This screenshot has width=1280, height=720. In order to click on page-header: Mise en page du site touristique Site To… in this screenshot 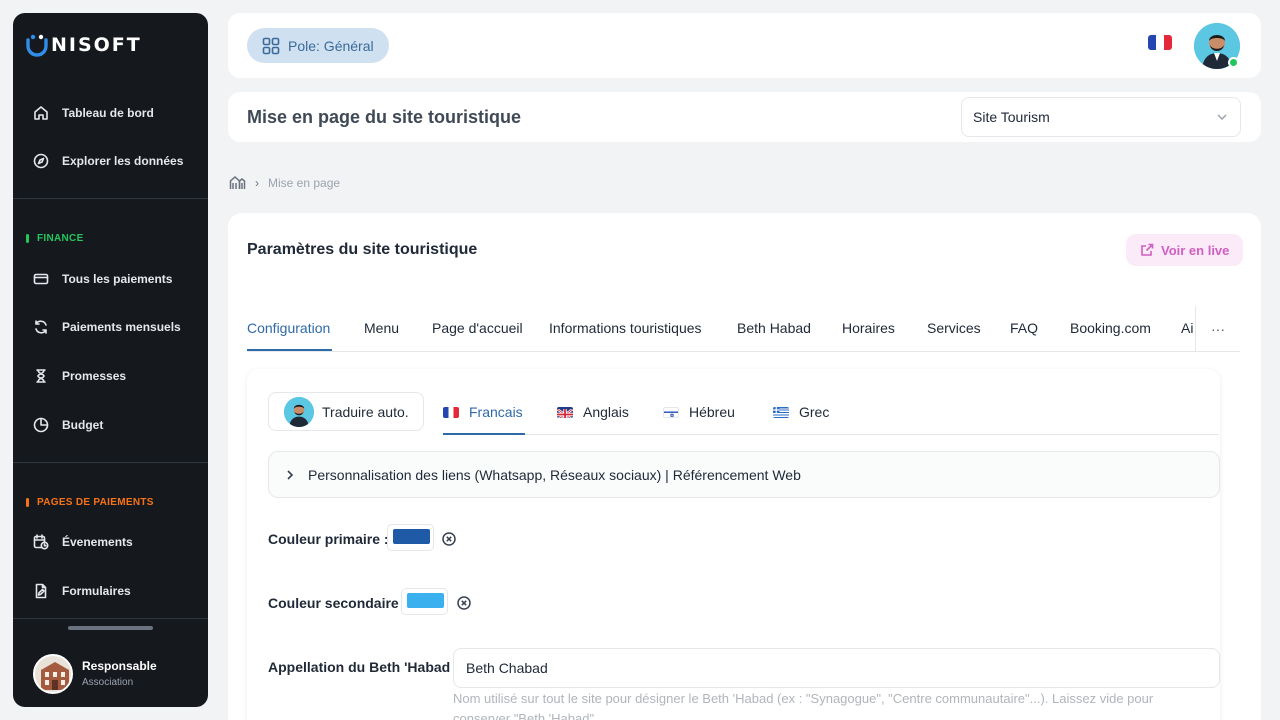, I will do `click(744, 117)`.